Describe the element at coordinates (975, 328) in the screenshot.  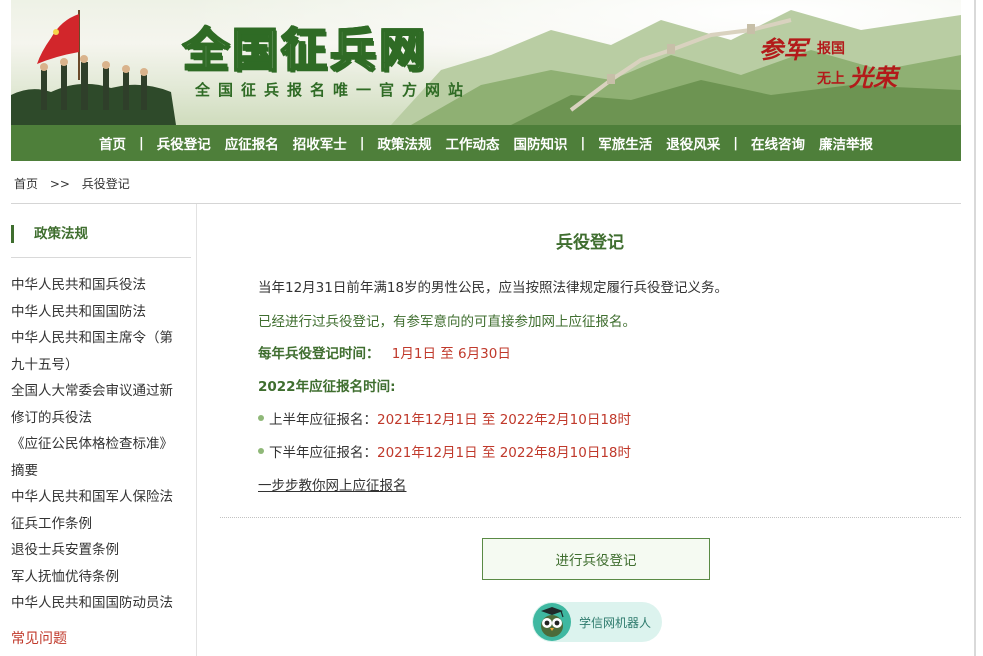
I see `page-frame-edge` at that location.